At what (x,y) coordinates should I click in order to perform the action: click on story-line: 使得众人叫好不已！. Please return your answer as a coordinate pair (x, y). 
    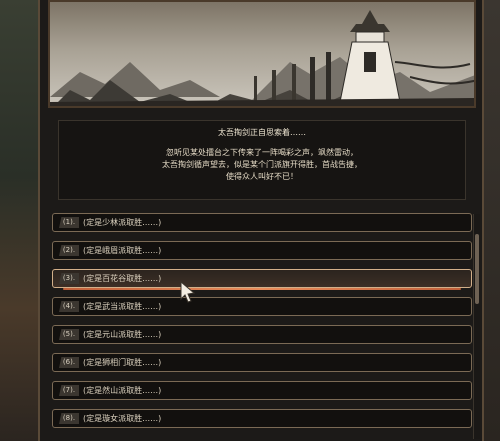
    Looking at the image, I should click on (262, 176).